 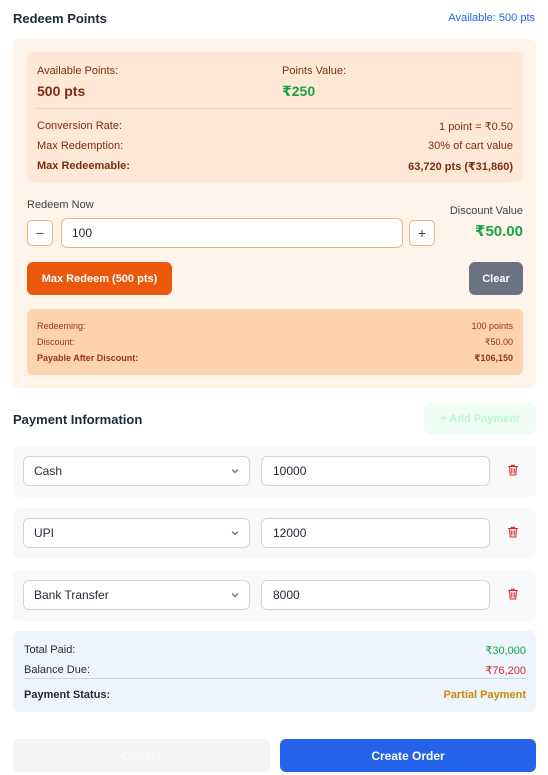 What do you see at coordinates (136, 595) in the screenshot?
I see `payment-method-select: Bank Transfer` at bounding box center [136, 595].